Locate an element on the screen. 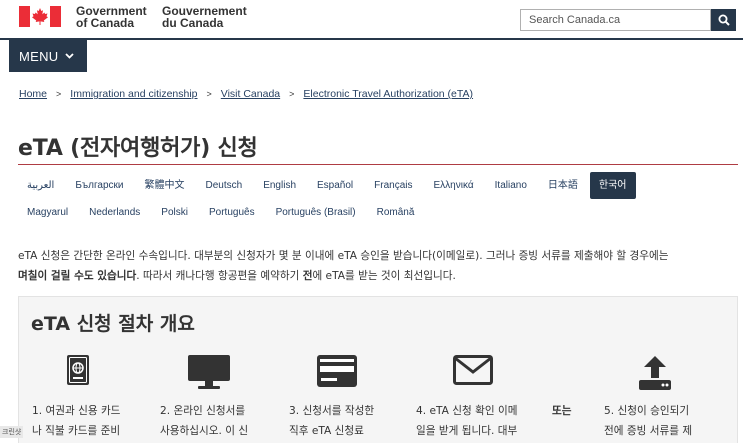 This screenshot has width=743, height=443. lang-dutch: Nederlands is located at coordinates (116, 212).